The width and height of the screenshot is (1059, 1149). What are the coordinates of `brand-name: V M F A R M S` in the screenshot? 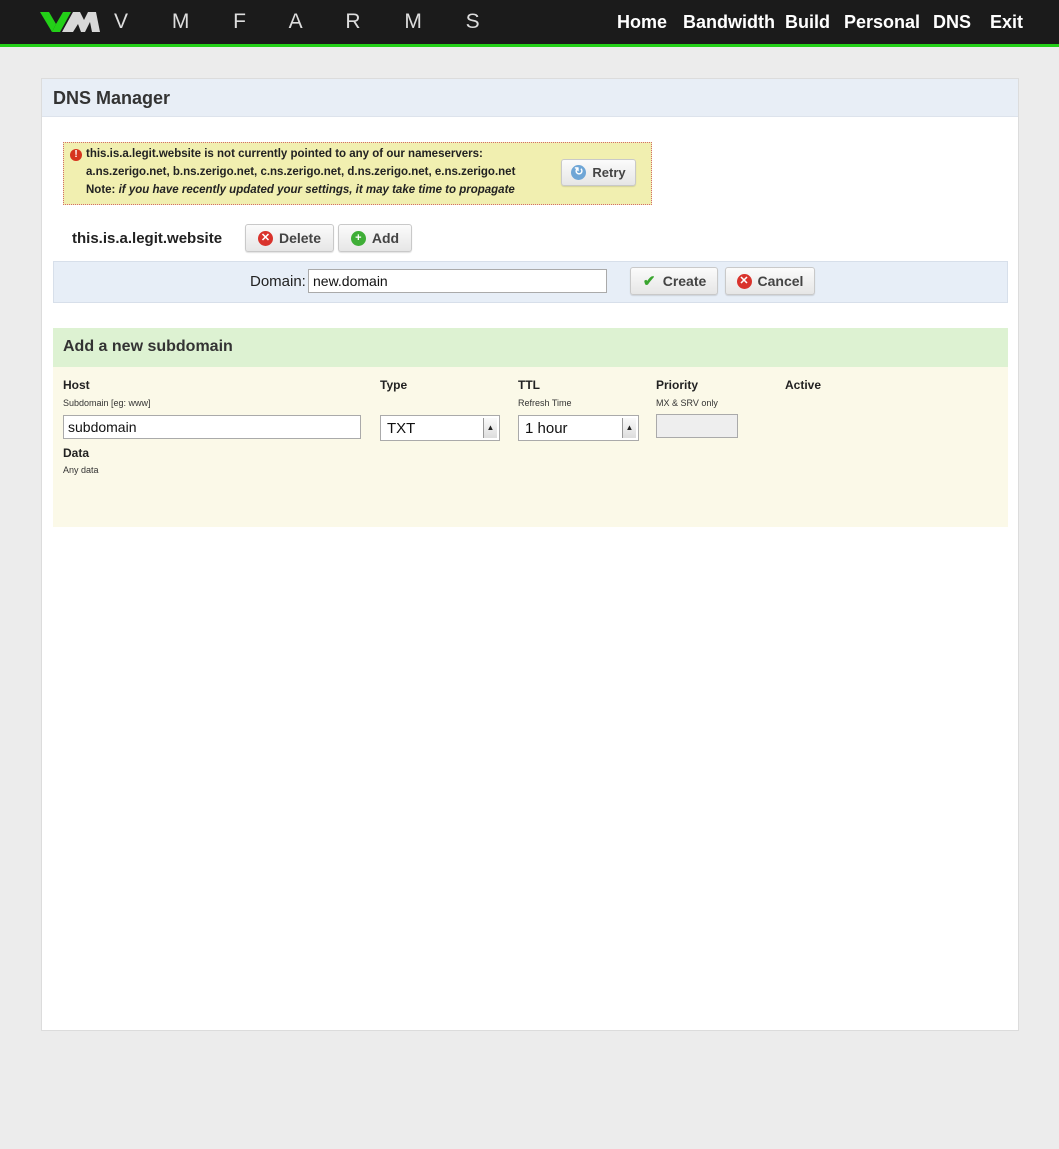 It's located at (306, 22).